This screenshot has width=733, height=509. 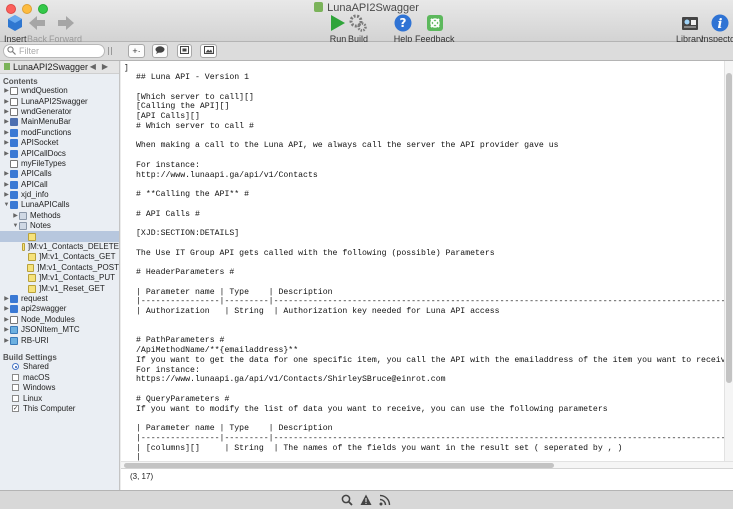 I want to click on sidebar-item-label: APICall, so click(x=34, y=184).